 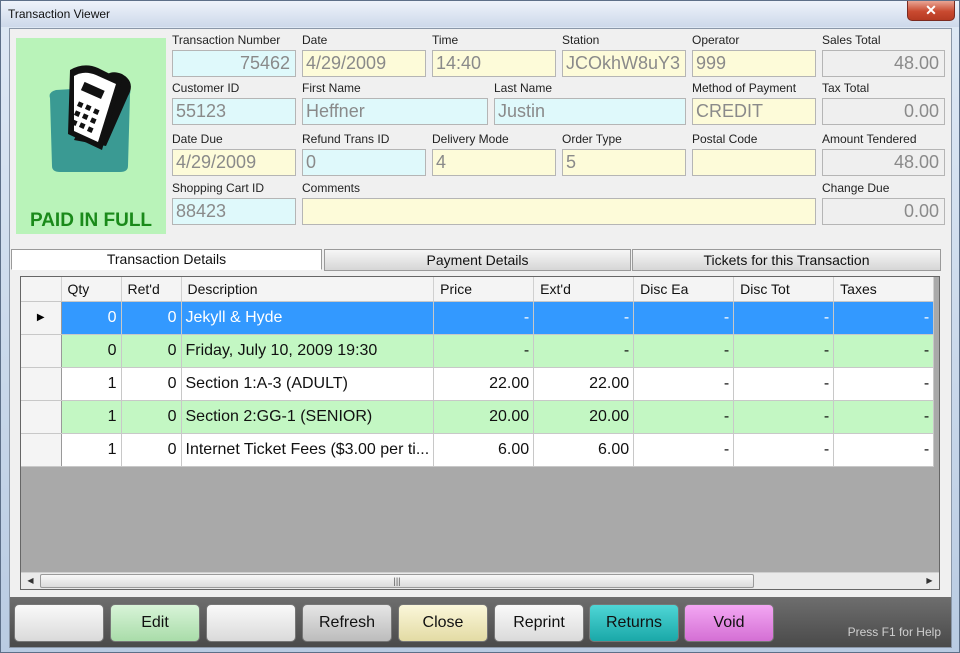 What do you see at coordinates (754, 162) in the screenshot?
I see `postal-code-field` at bounding box center [754, 162].